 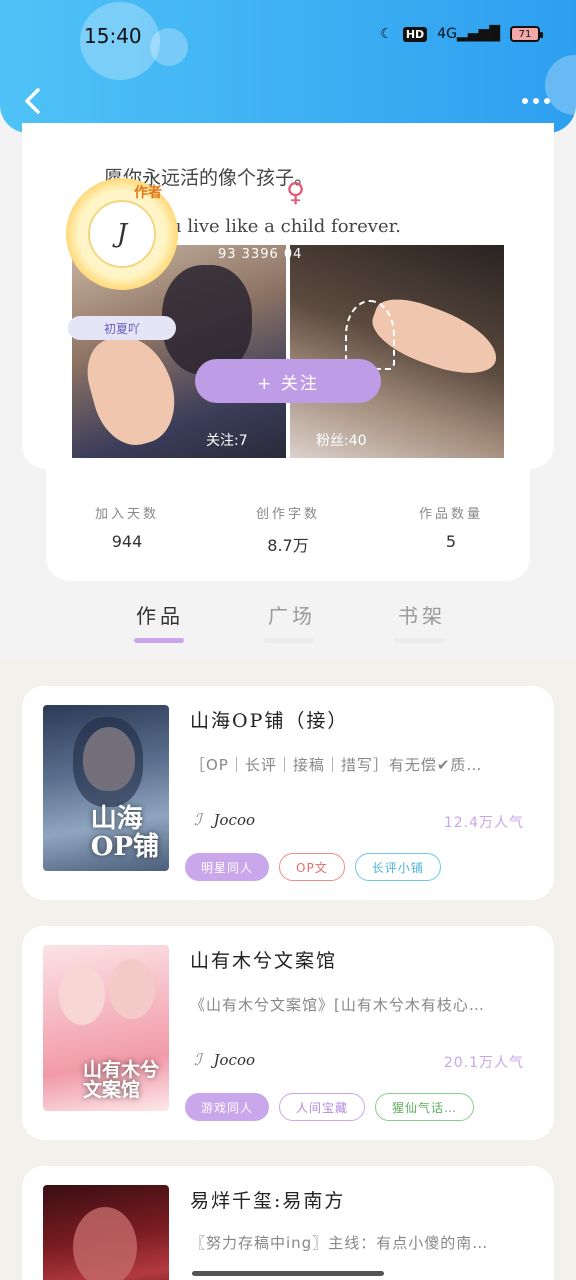 I want to click on stat-join-days: 加入天数 944, so click(x=126, y=529).